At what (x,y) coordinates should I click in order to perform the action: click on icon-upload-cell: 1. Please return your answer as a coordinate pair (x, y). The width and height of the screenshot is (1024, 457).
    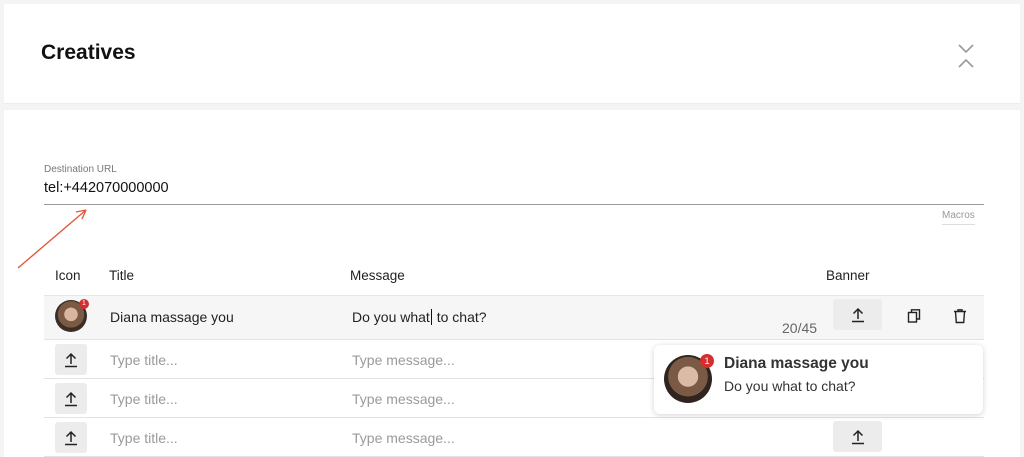
    Looking at the image, I should click on (72, 316).